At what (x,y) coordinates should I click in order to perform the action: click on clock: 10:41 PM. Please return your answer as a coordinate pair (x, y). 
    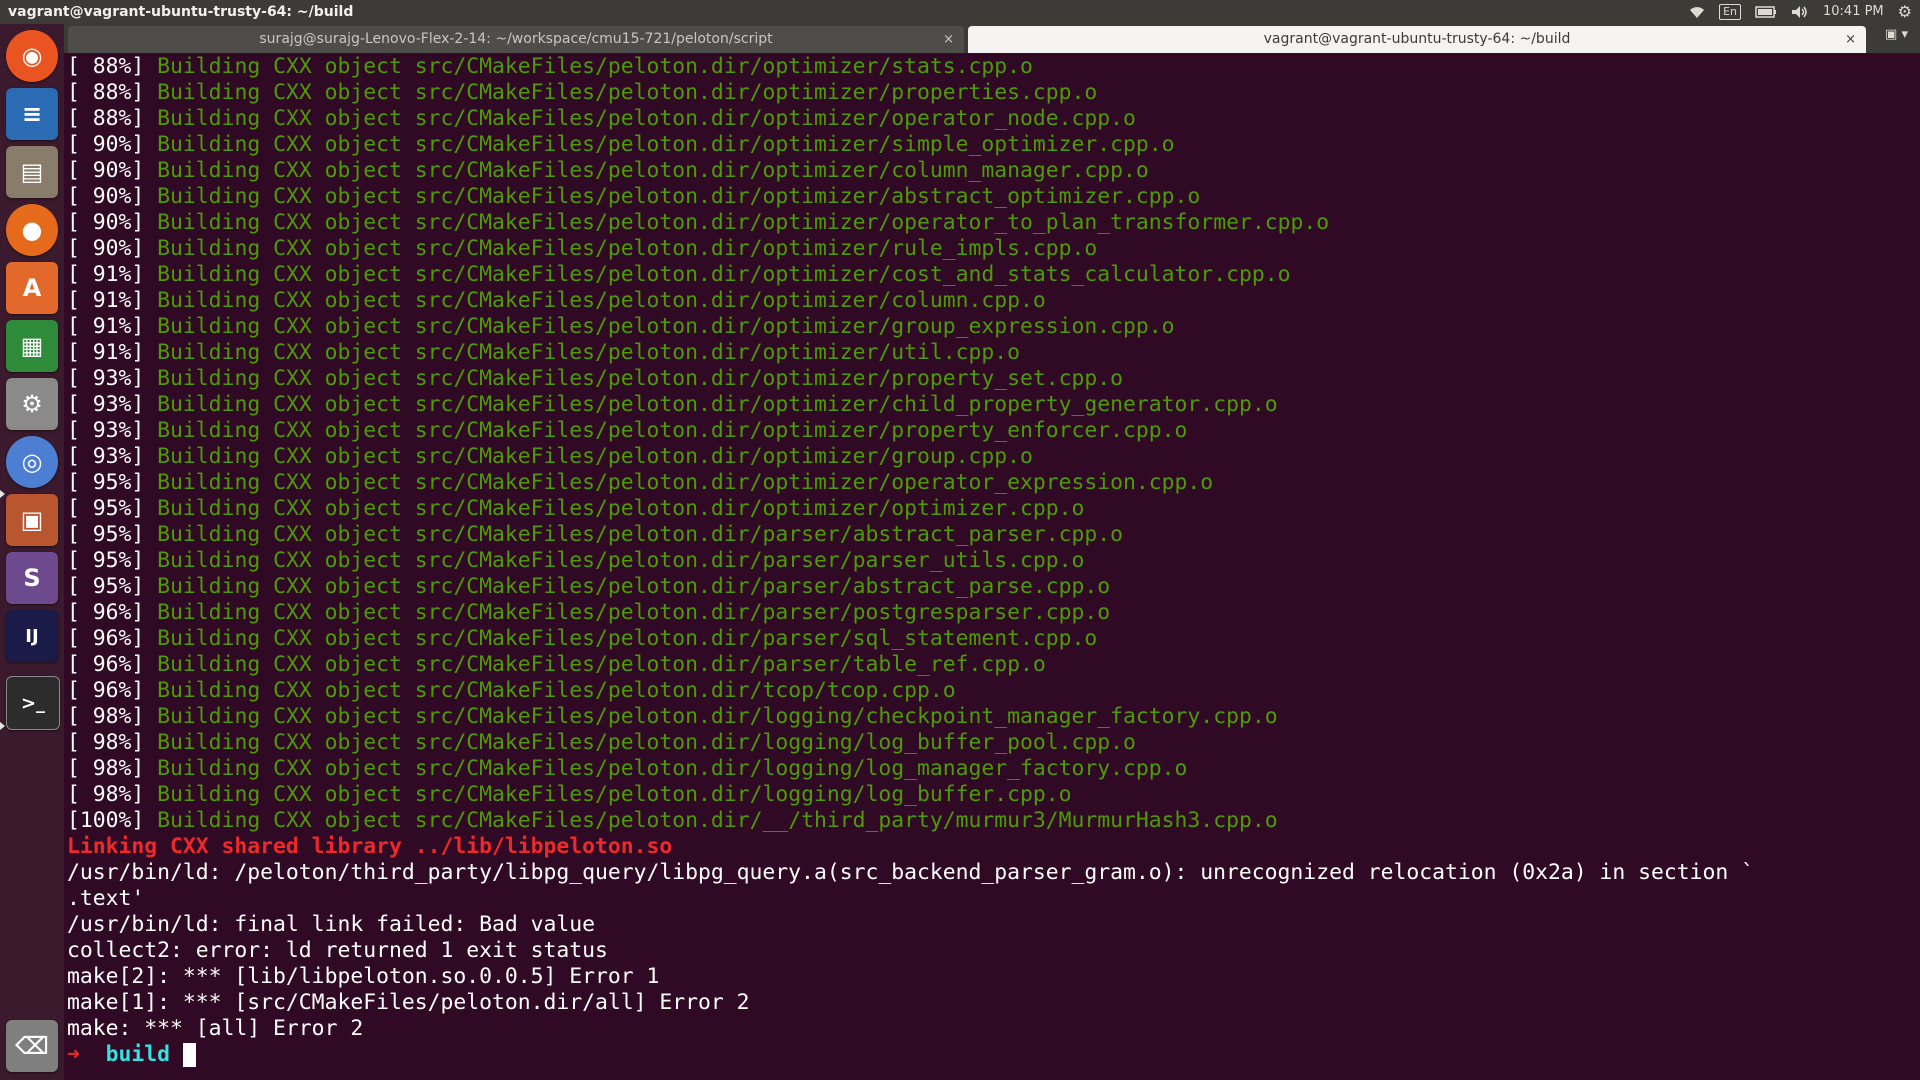
    Looking at the image, I should click on (1853, 12).